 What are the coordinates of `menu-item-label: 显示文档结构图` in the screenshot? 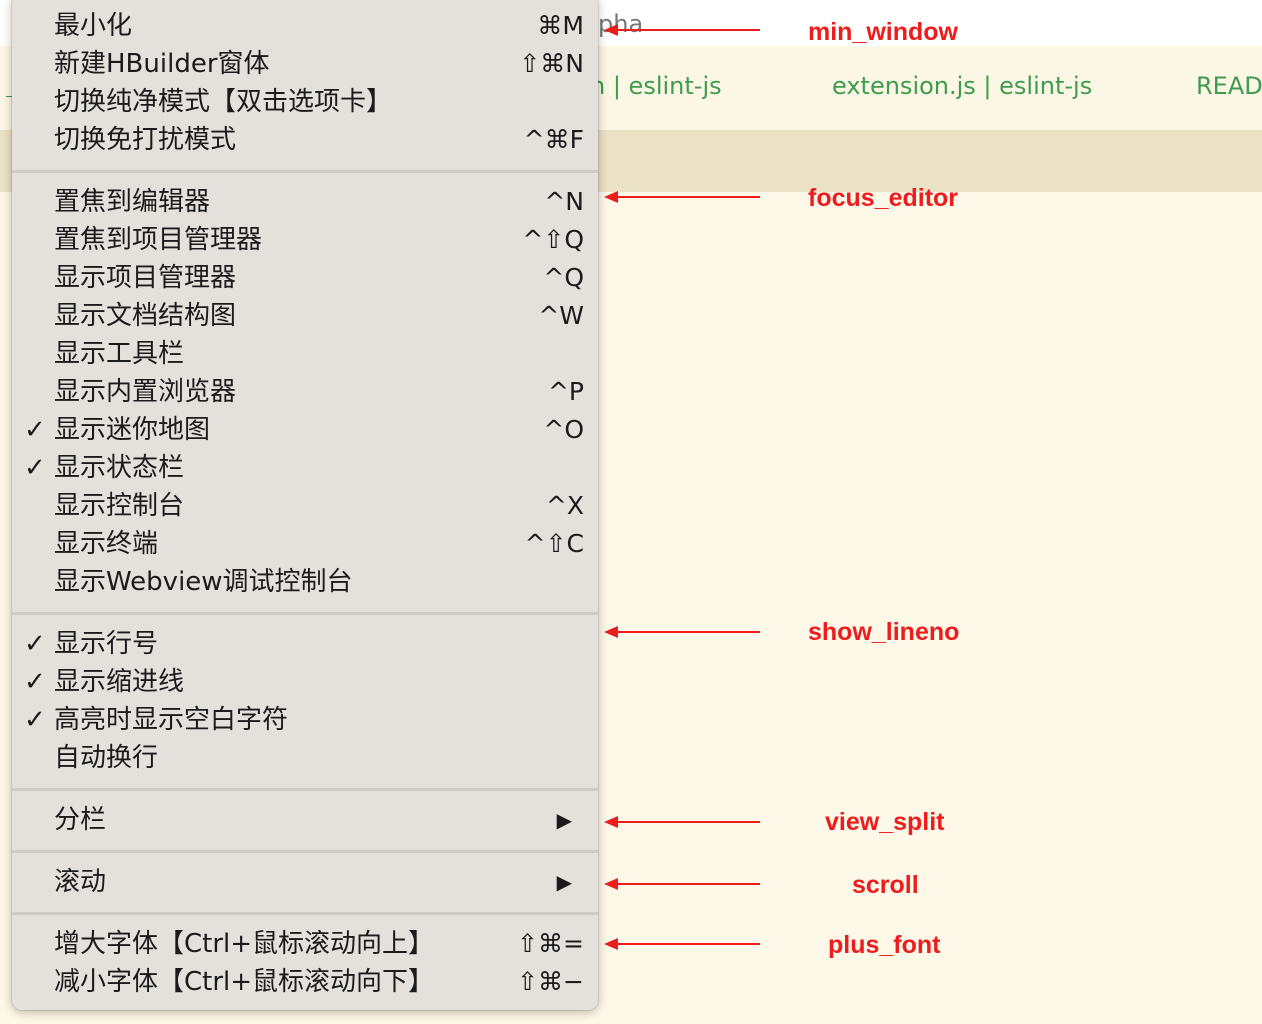 It's located at (145, 316).